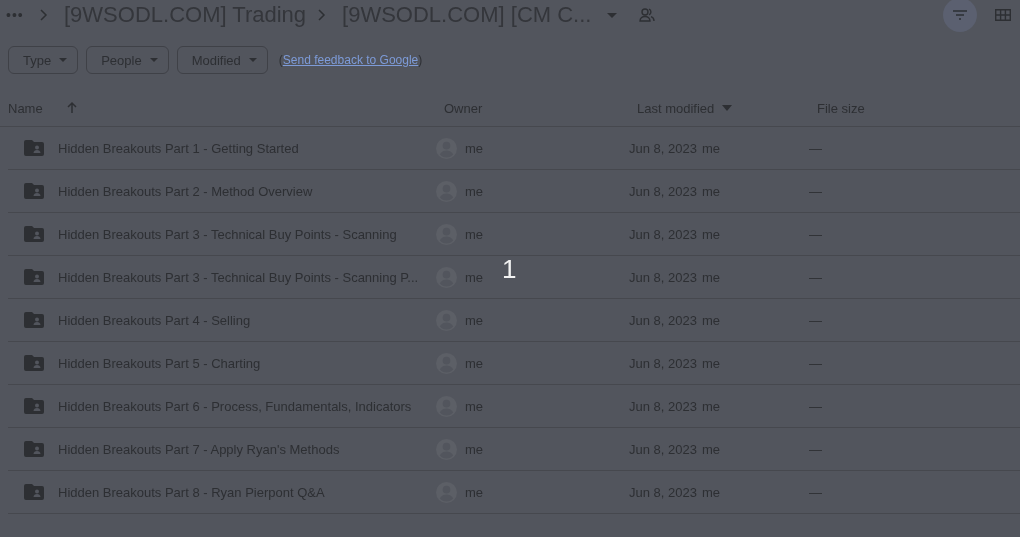 The image size is (1020, 537). What do you see at coordinates (17, 15) in the screenshot?
I see `more-breadcrumbs: •••` at bounding box center [17, 15].